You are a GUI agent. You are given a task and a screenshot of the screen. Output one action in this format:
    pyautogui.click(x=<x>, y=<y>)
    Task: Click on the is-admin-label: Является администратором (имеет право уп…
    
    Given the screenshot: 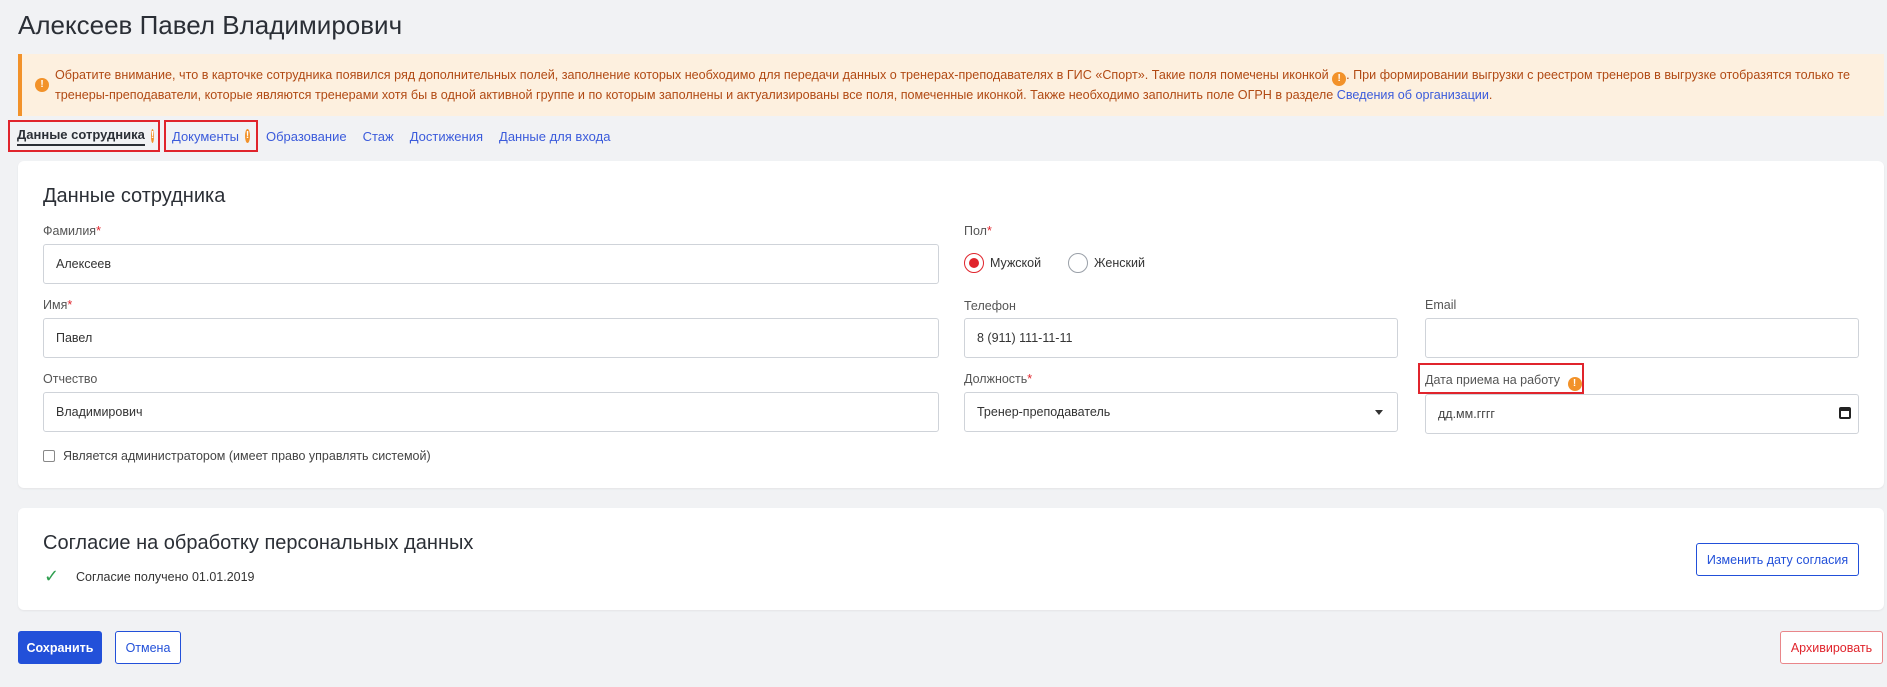 What is the action you would take?
    pyautogui.click(x=247, y=456)
    